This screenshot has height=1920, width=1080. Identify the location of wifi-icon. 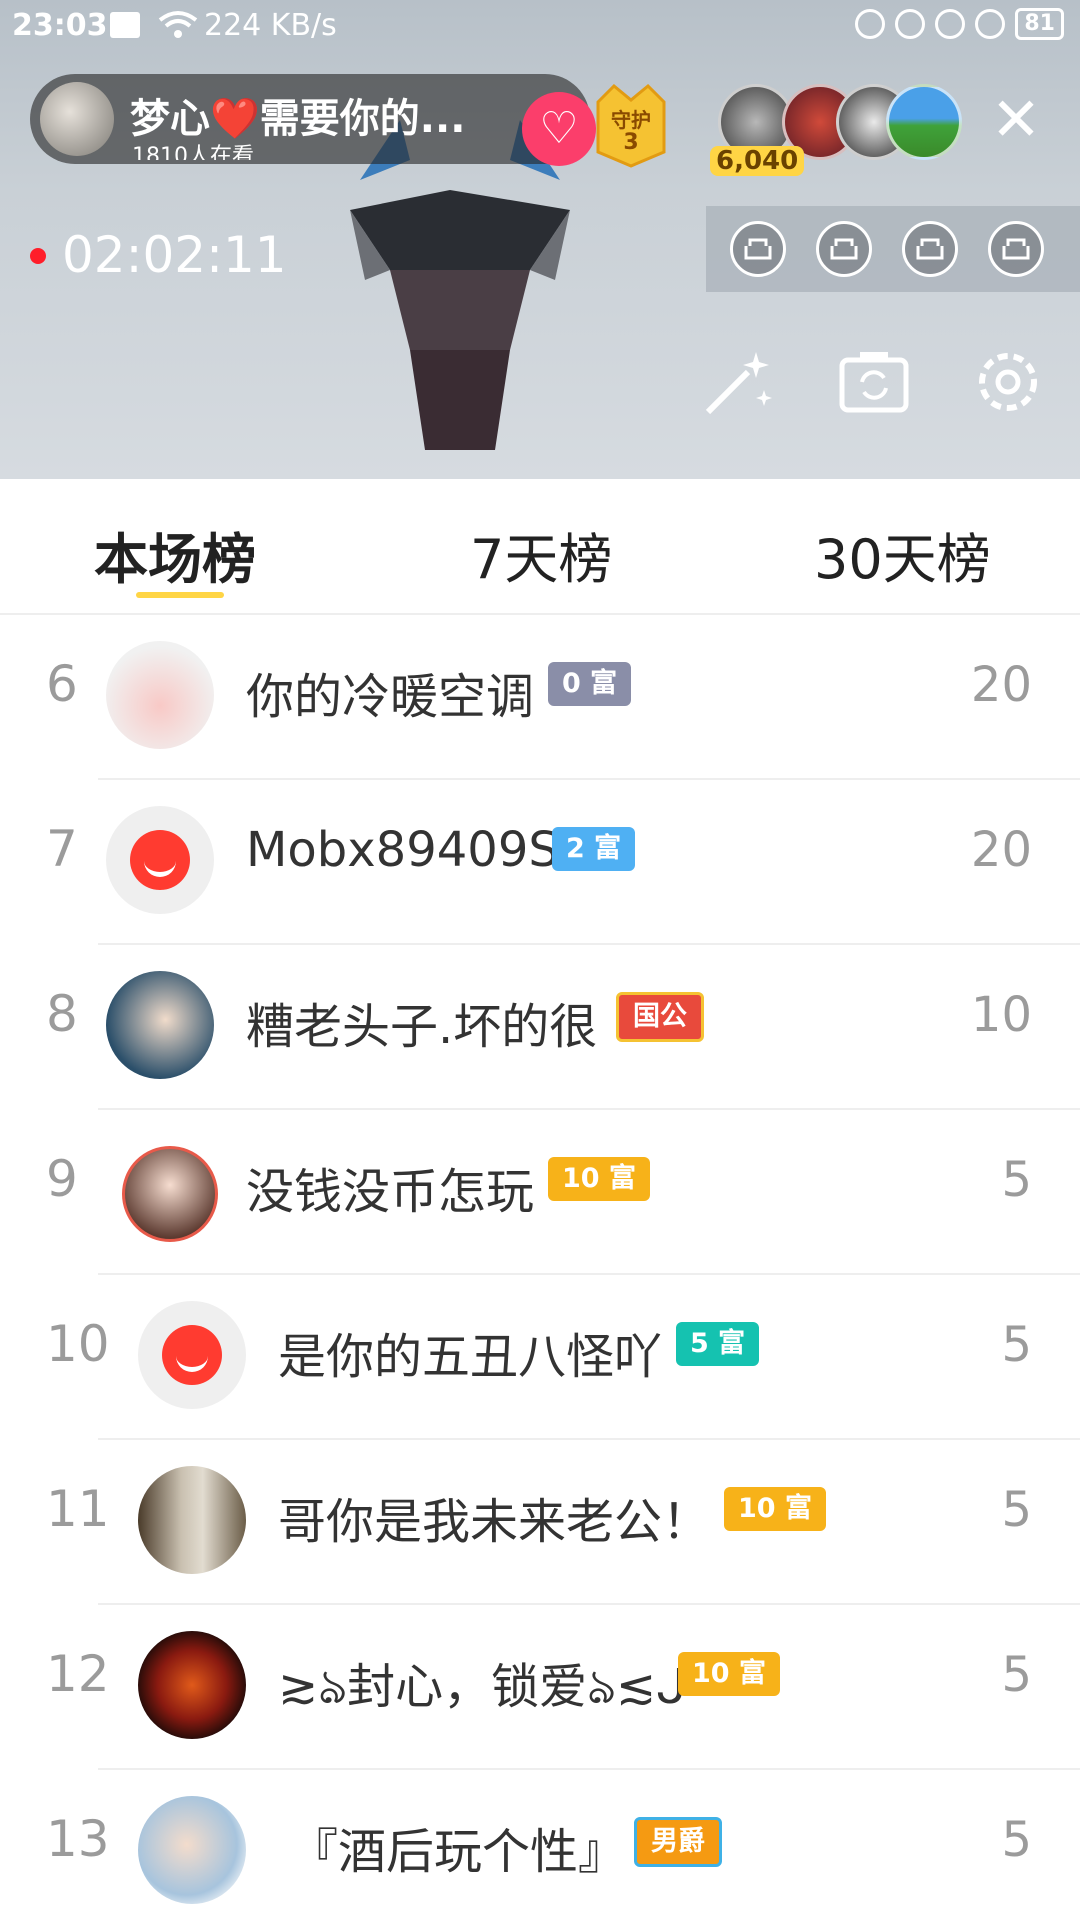
(178, 29).